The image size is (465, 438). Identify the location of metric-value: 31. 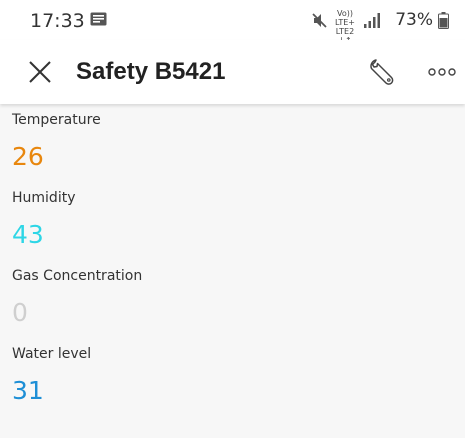
(28, 390).